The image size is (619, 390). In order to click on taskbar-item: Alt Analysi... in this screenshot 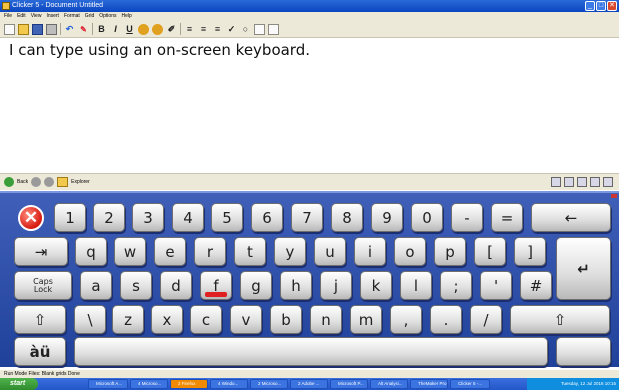, I will do `click(389, 384)`.